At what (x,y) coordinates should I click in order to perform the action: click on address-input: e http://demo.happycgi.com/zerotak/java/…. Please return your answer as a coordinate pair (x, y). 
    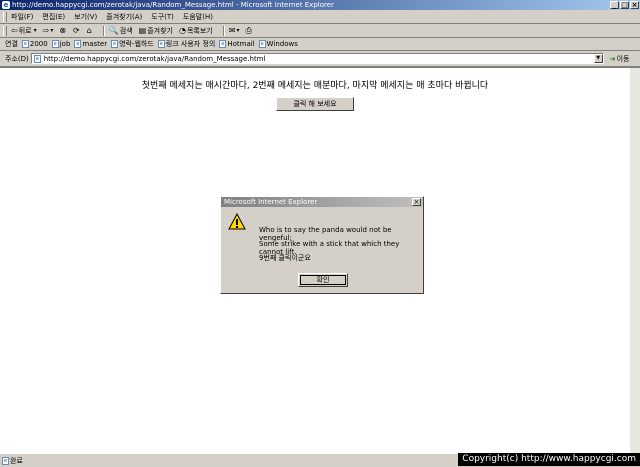
    Looking at the image, I should click on (317, 58).